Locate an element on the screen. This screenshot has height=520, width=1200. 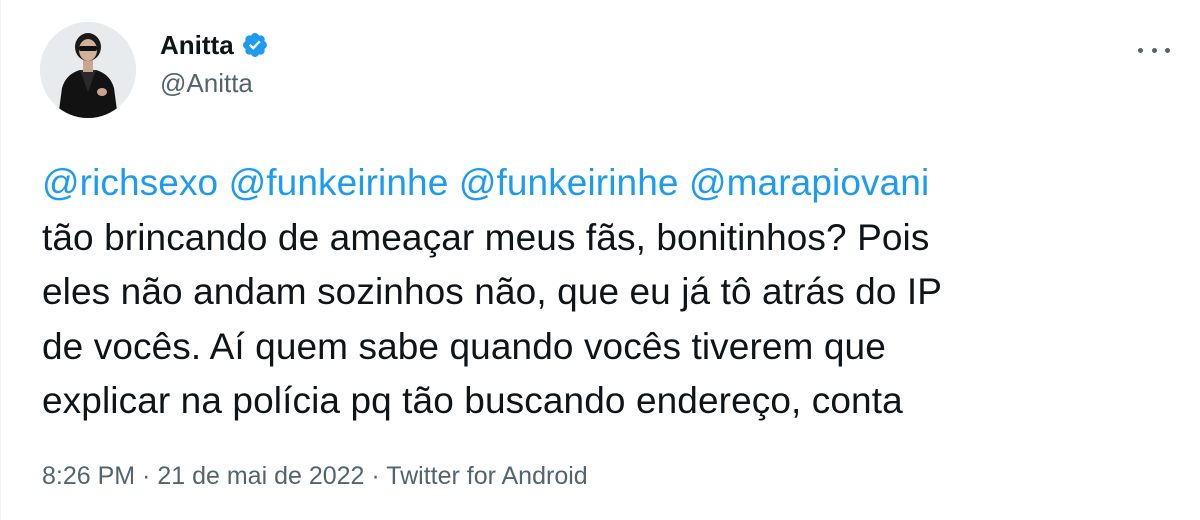
verified-badge-icon is located at coordinates (255, 45).